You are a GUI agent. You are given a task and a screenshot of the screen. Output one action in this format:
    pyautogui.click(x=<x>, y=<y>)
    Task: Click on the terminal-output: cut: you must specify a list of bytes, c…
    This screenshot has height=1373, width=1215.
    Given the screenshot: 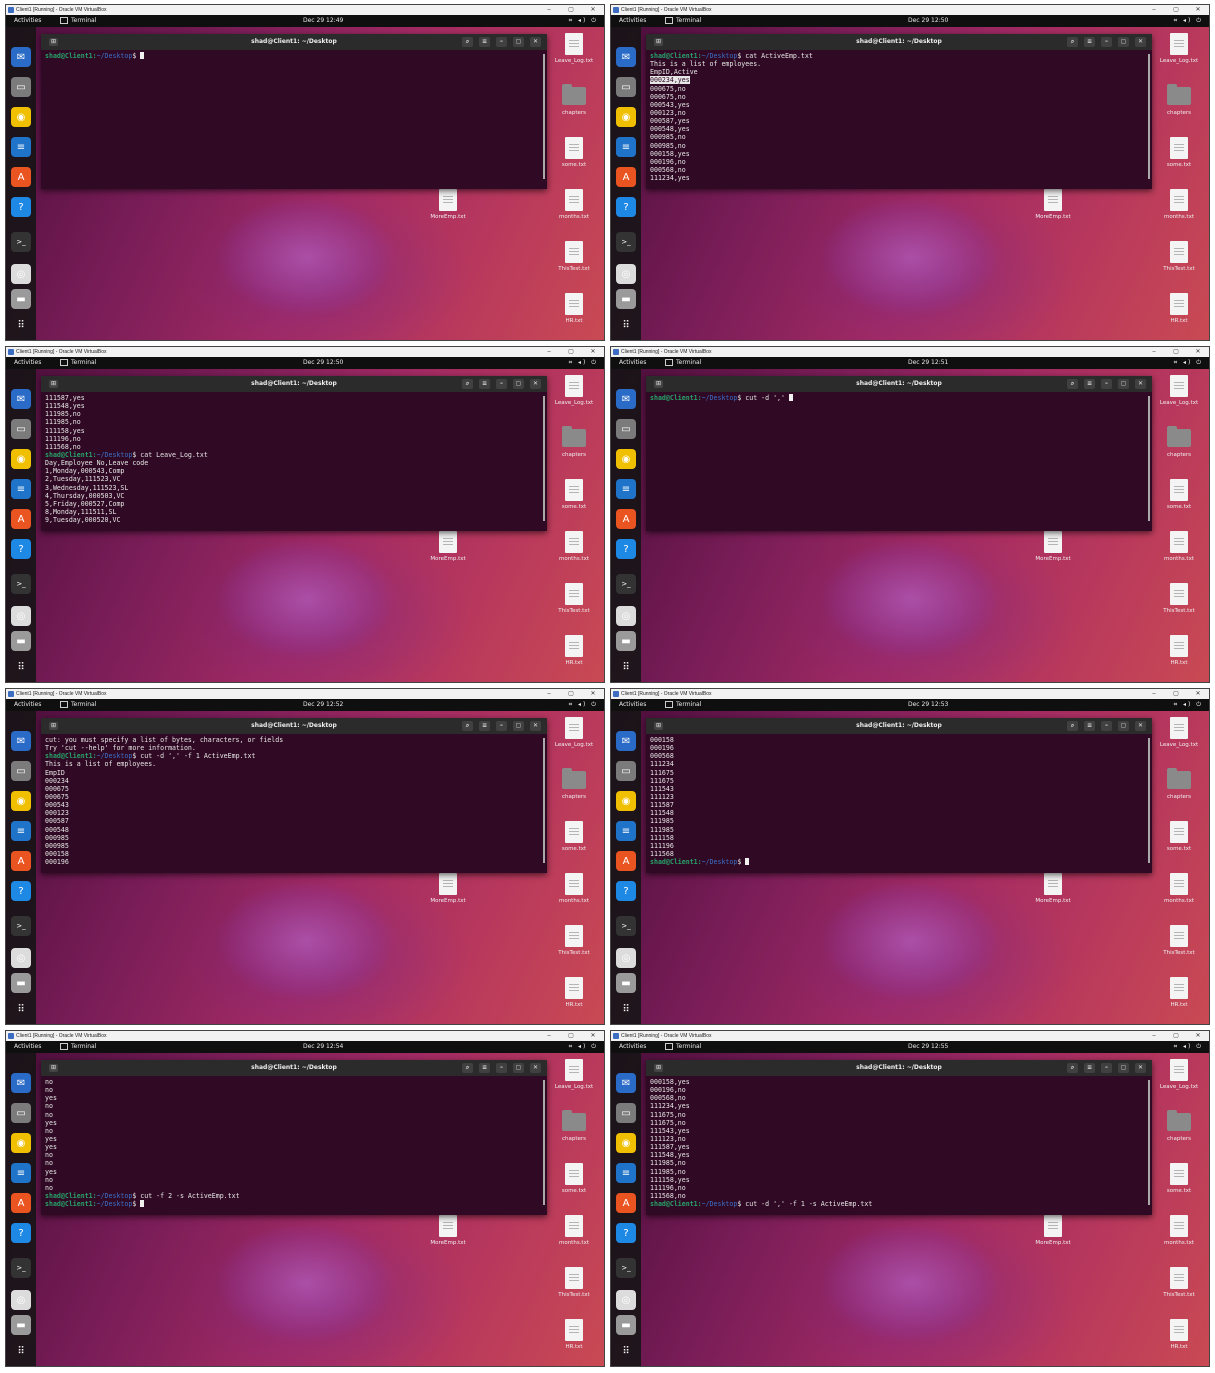 What is the action you would take?
    pyautogui.click(x=294, y=803)
    